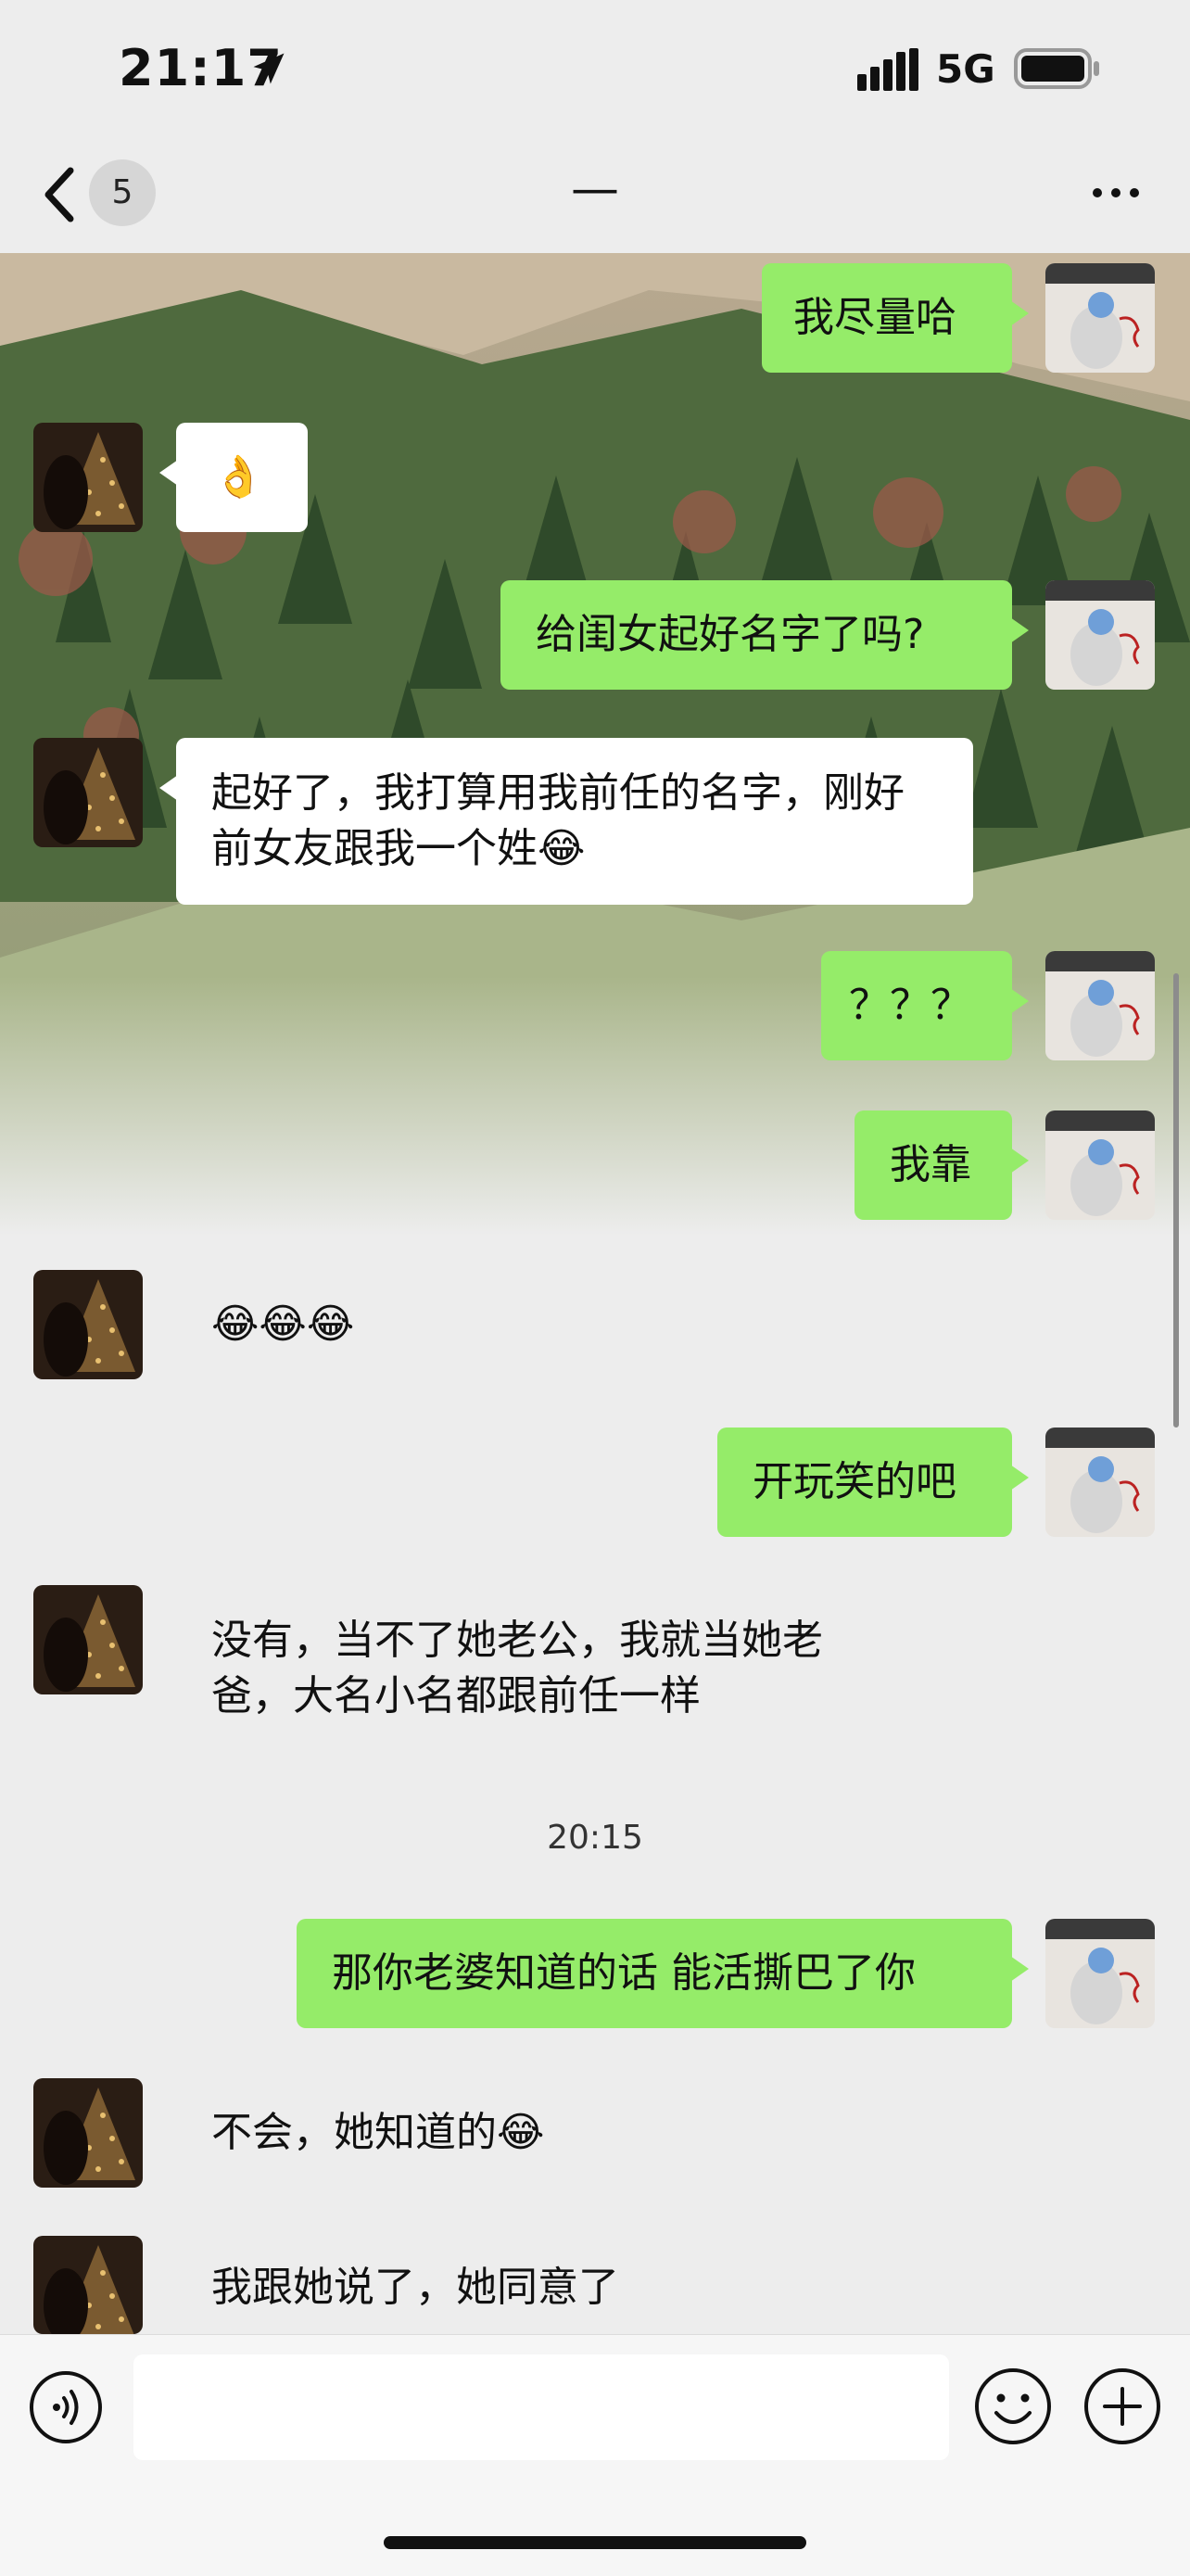 The height and width of the screenshot is (2576, 1190). I want to click on message-bubble-received: 起好了，我打算用我前任的名字，刚好前女友跟我一个姓😂, so click(566, 821).